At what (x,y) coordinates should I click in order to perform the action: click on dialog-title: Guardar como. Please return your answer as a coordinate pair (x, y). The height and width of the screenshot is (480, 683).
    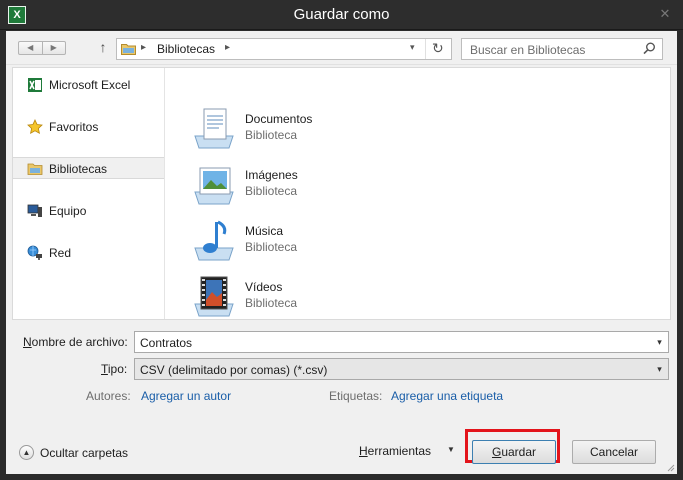
    Looking at the image, I should click on (341, 14).